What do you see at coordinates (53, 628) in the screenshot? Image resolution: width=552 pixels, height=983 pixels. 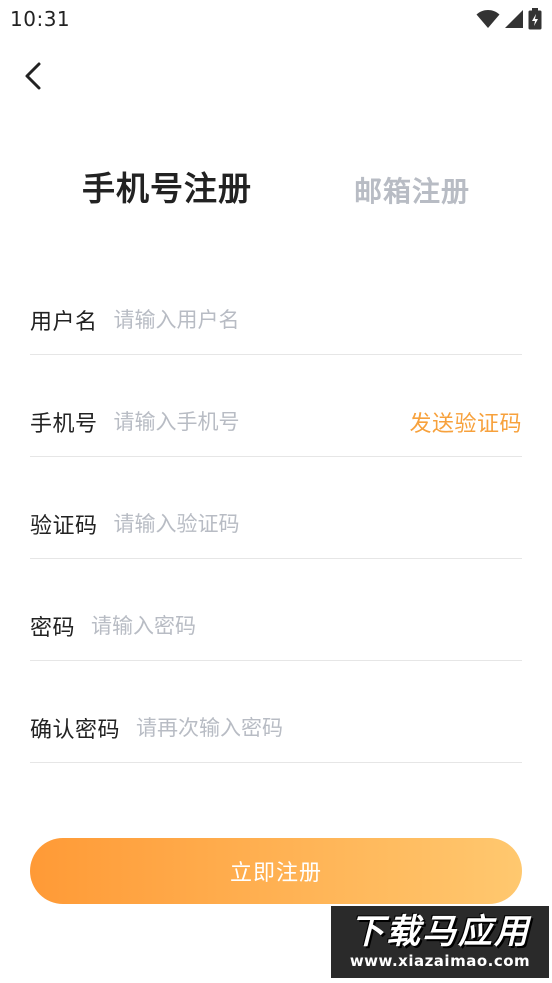 I see `password-label: 密码` at bounding box center [53, 628].